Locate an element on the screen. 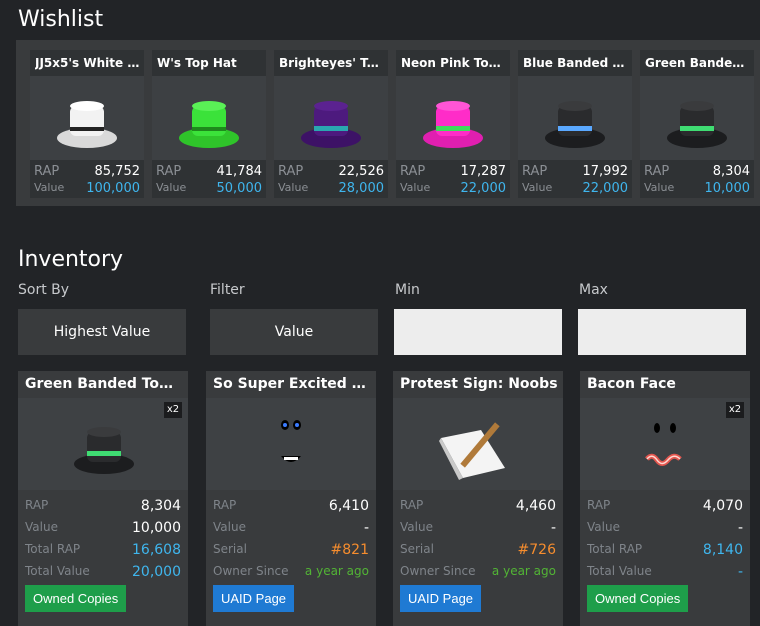 The height and width of the screenshot is (626, 760). wishlist-heading: Wishlist is located at coordinates (61, 19).